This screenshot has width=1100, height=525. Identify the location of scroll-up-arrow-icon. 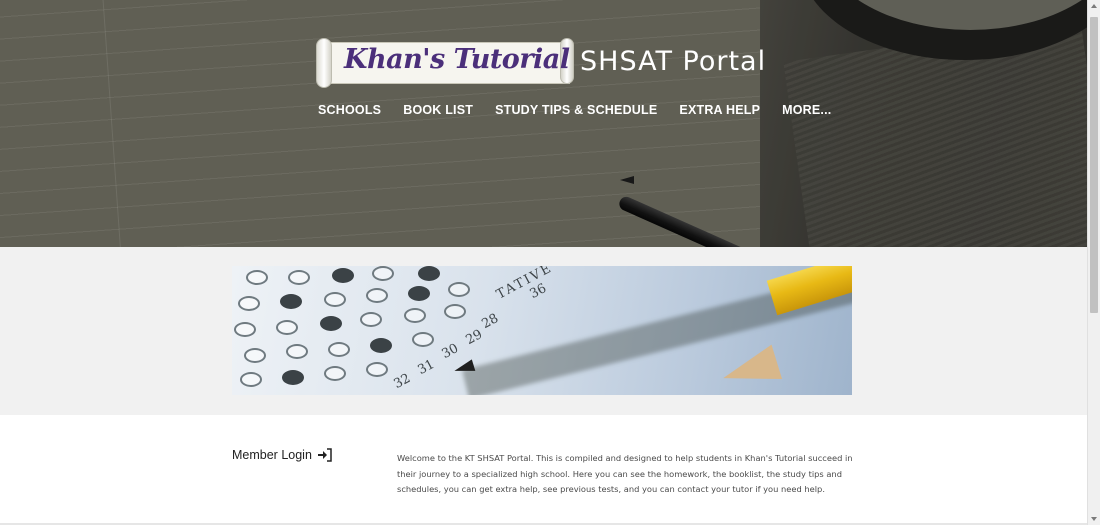
(1094, 6).